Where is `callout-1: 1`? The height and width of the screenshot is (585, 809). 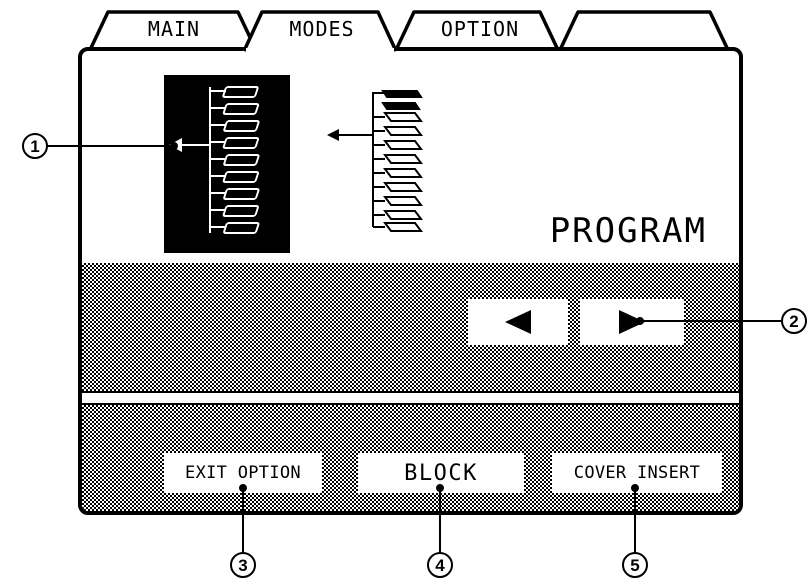 callout-1: 1 is located at coordinates (35, 146).